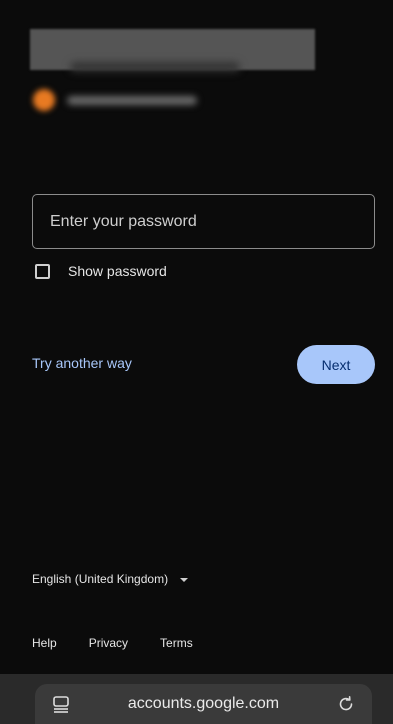  Describe the element at coordinates (176, 643) in the screenshot. I see `terms-link: Terms` at that location.